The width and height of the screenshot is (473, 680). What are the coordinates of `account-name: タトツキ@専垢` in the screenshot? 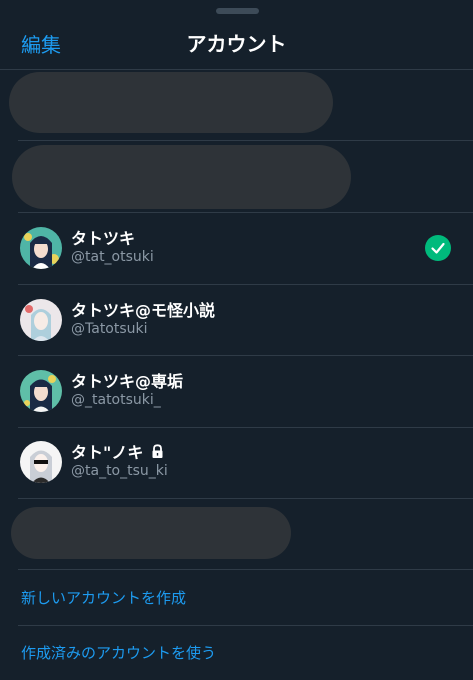 It's located at (127, 380).